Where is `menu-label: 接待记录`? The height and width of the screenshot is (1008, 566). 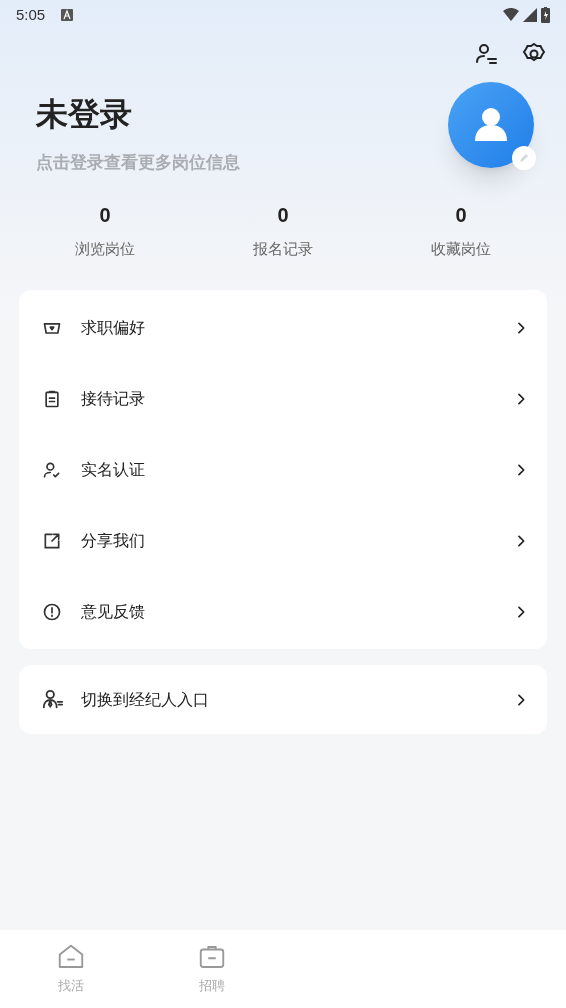
menu-label: 接待记录 is located at coordinates (113, 398).